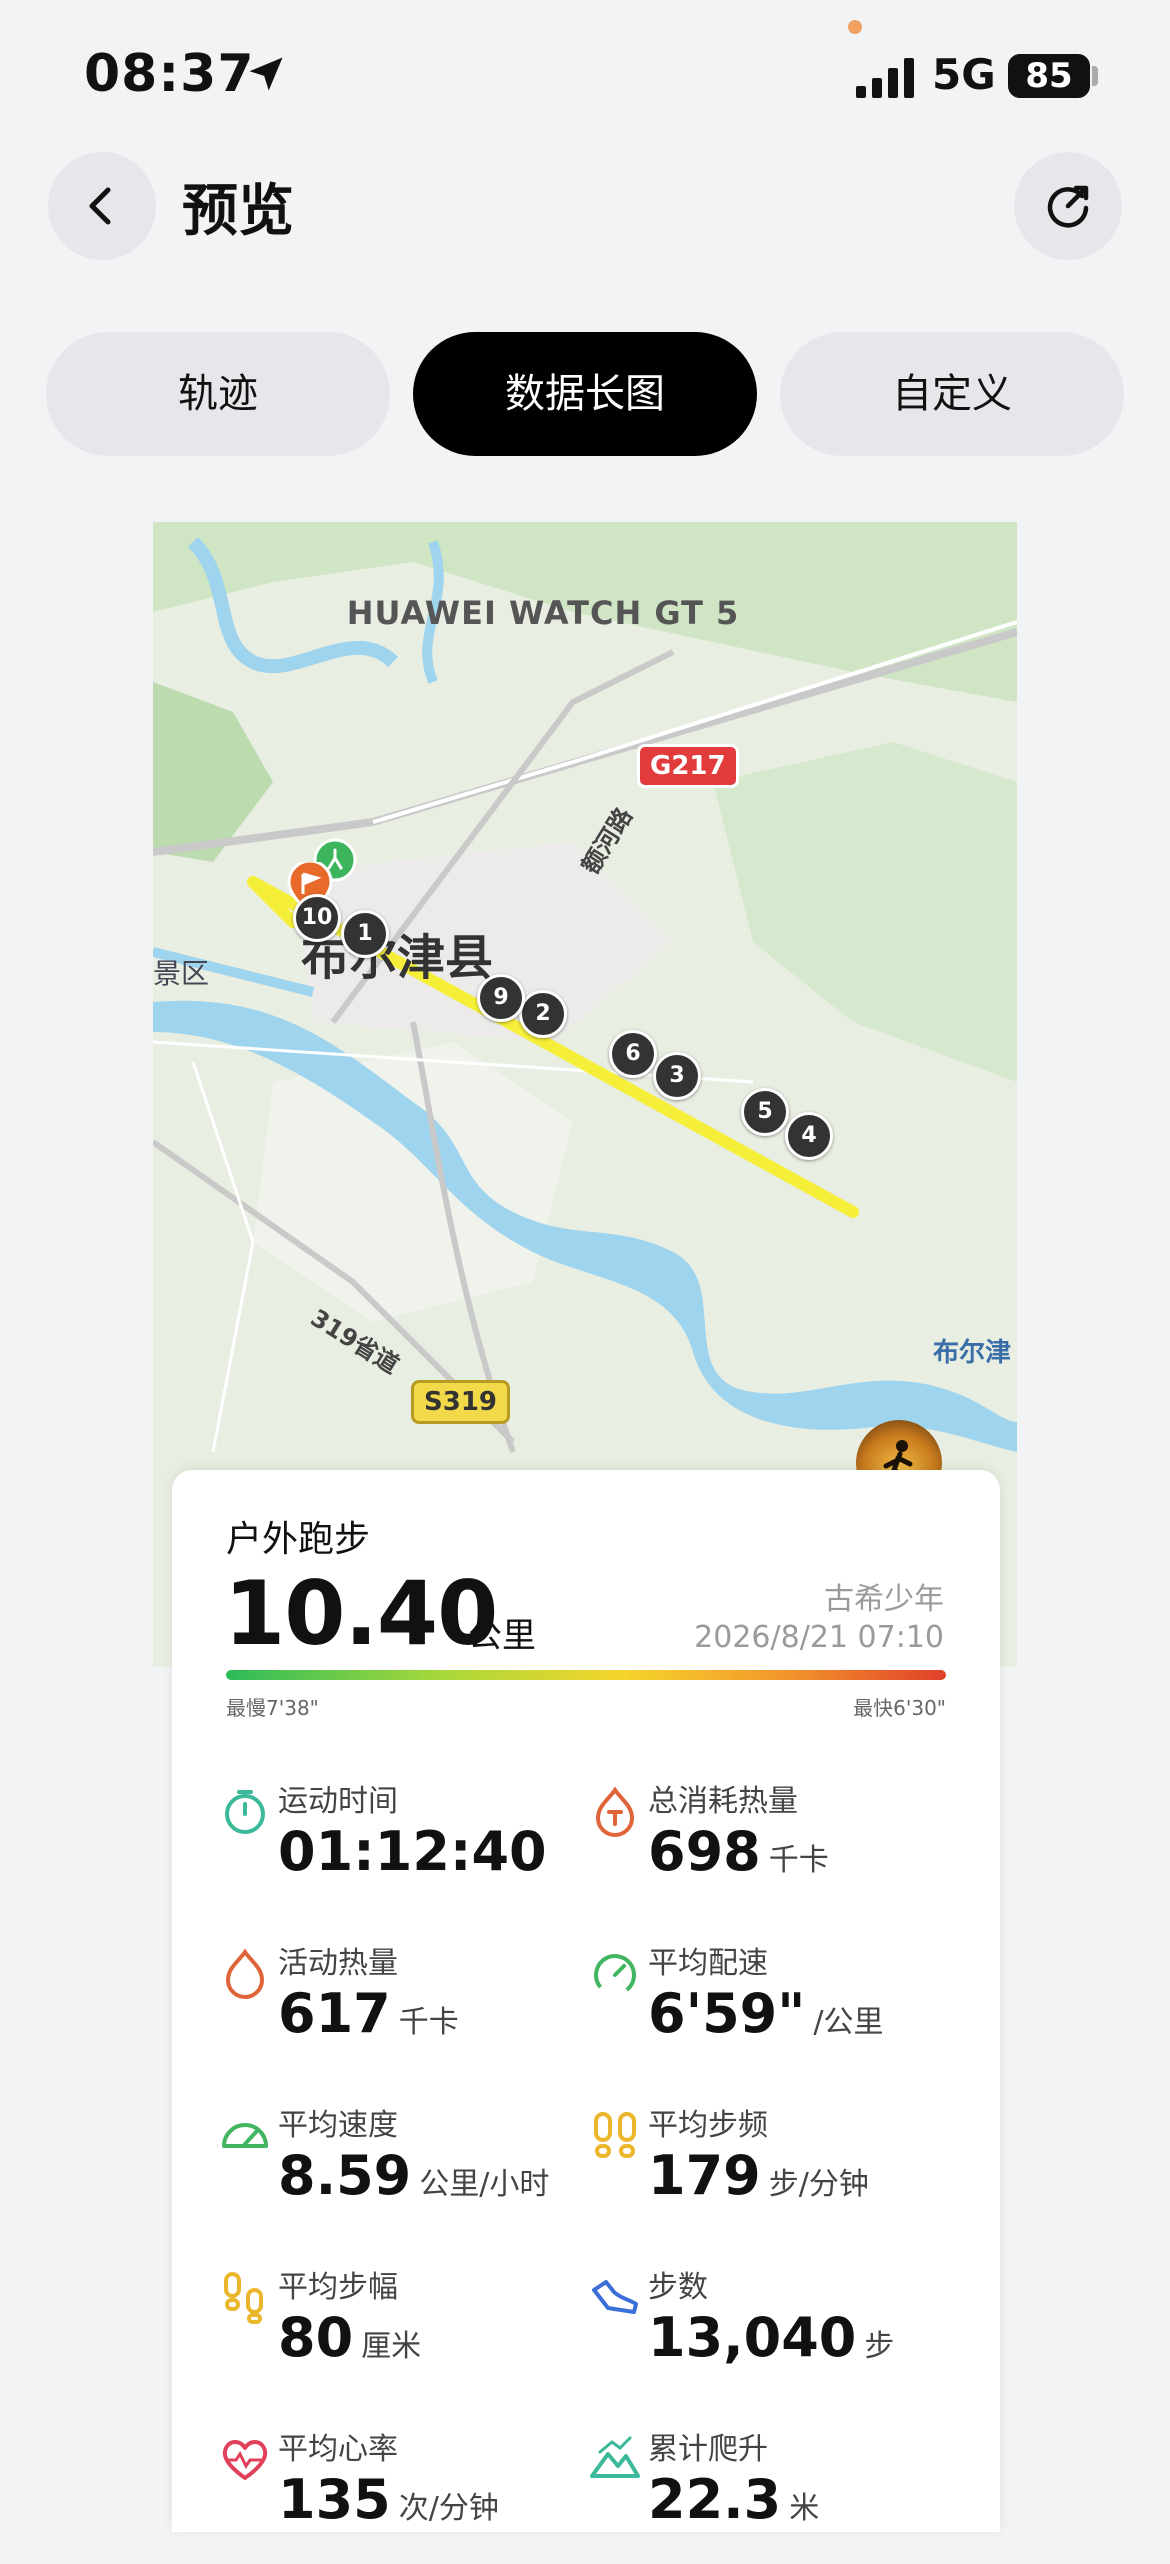 The image size is (1170, 2564). I want to click on metric-value: 135 次/分钟, so click(388, 2499).